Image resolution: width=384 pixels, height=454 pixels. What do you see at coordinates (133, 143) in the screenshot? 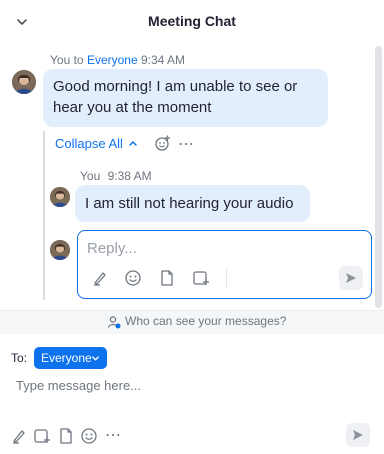
I see `chevron-up-icon` at bounding box center [133, 143].